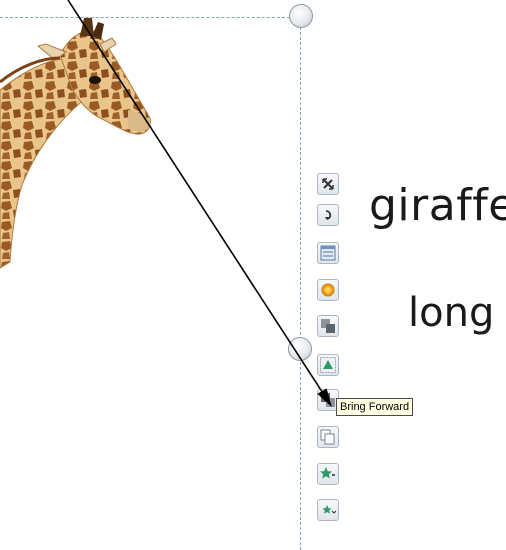 This screenshot has width=506, height=550. I want to click on tooltip-bring-forward: Bring Forward, so click(375, 407).